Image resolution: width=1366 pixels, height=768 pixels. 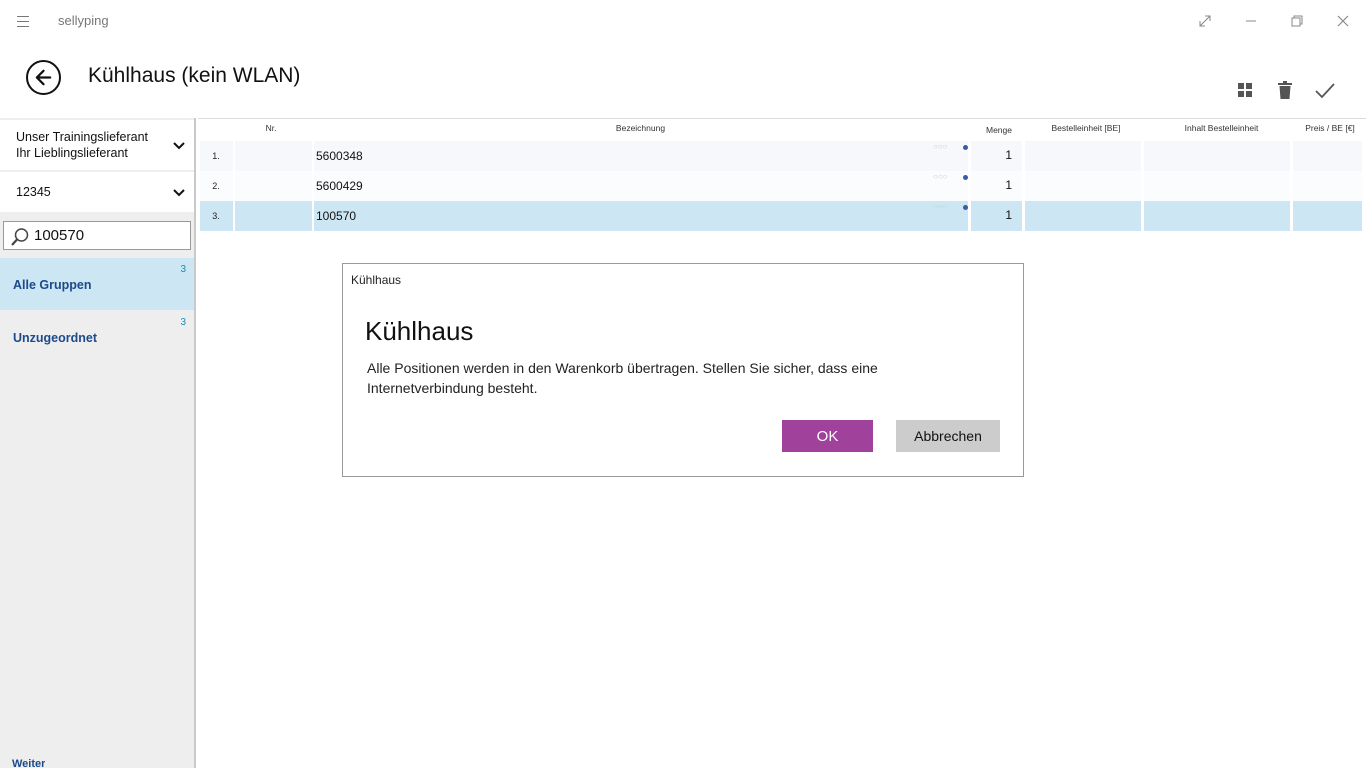 What do you see at coordinates (827, 436) in the screenshot?
I see `ok-button: OK` at bounding box center [827, 436].